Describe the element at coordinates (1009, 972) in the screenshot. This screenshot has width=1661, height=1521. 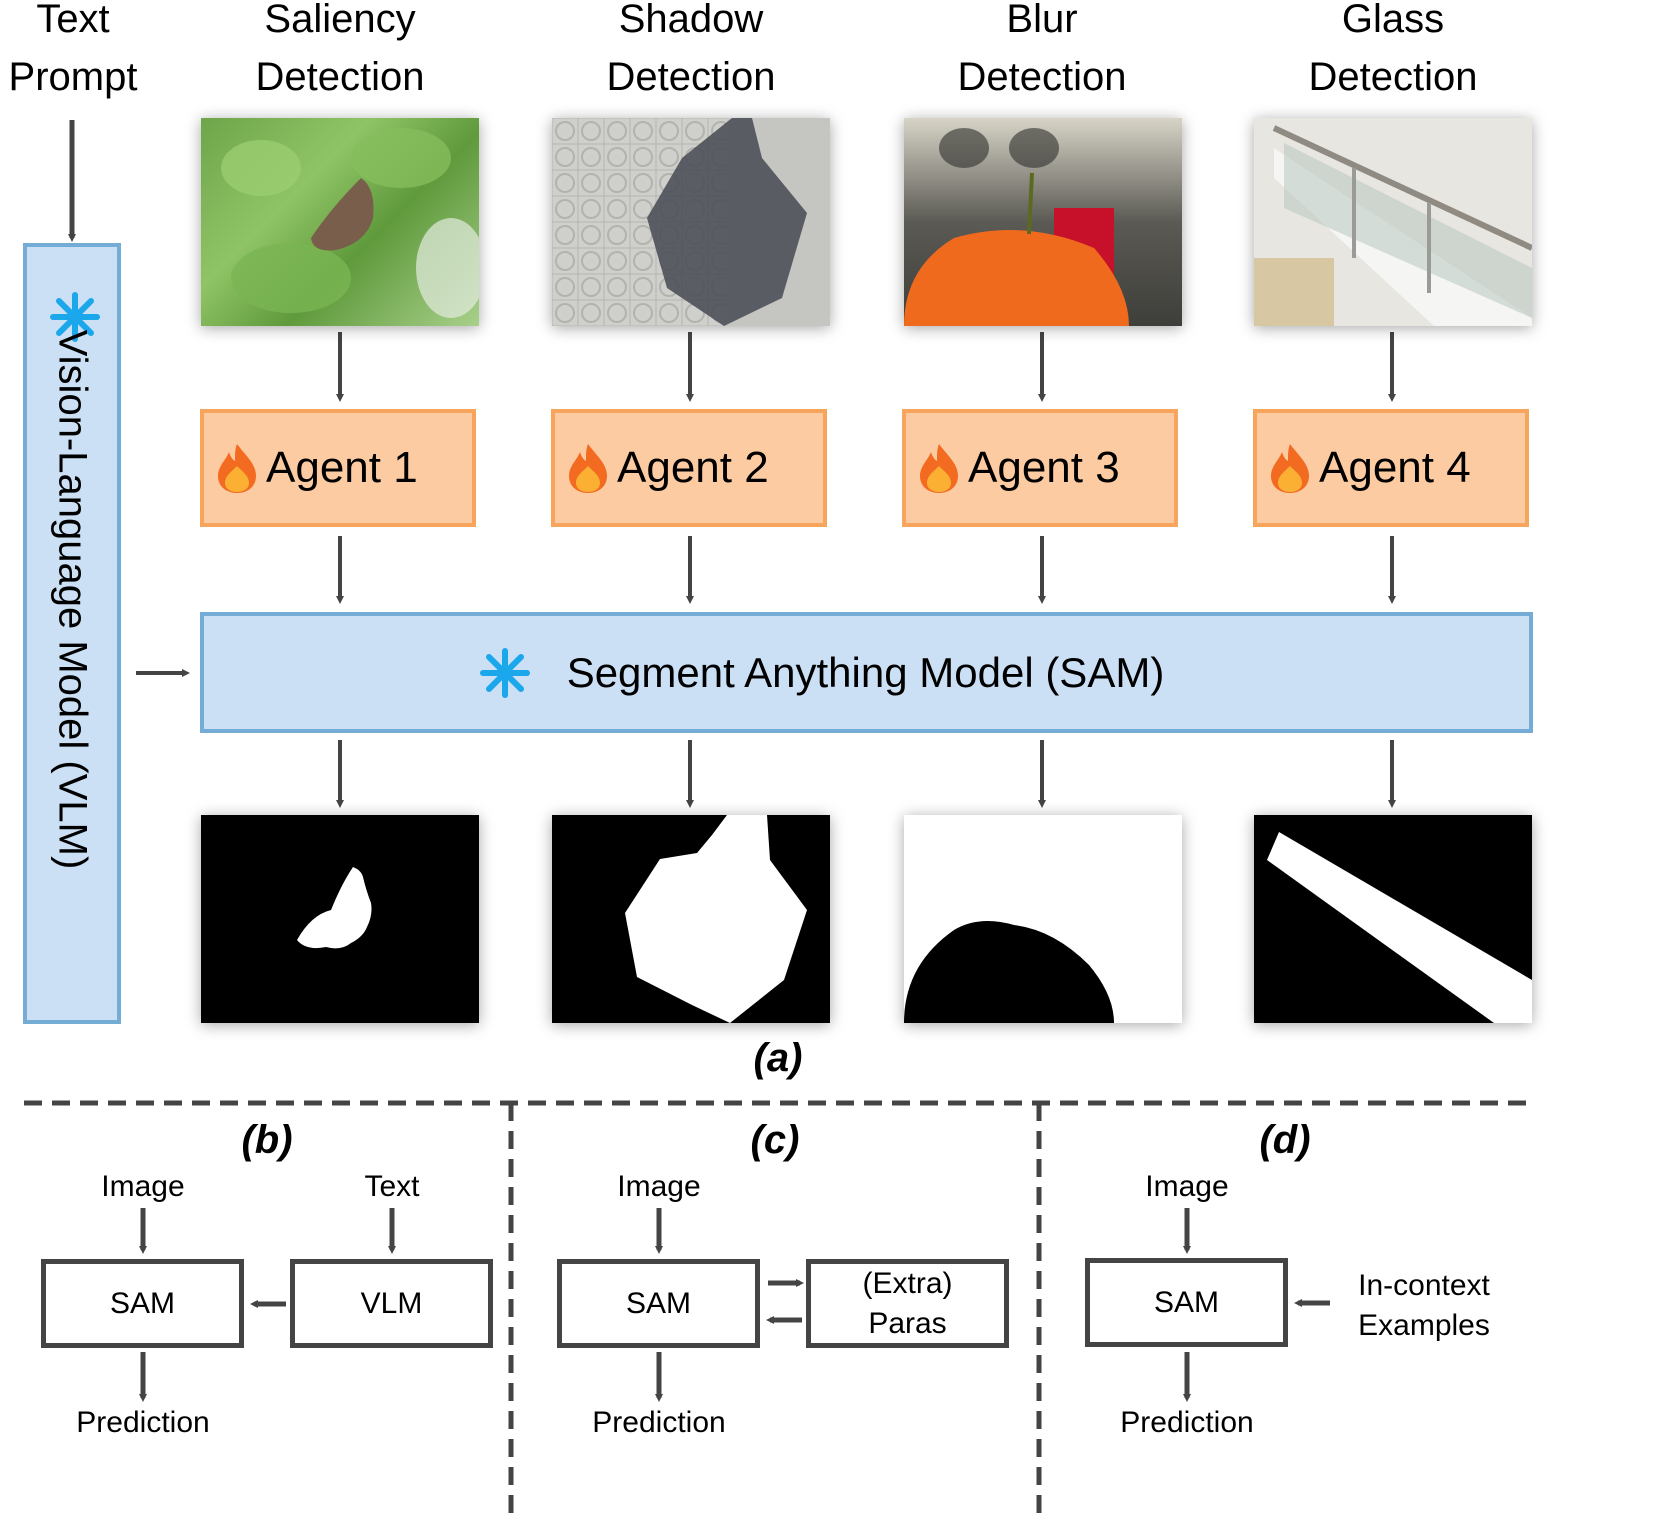
I see `blur-mask` at that location.